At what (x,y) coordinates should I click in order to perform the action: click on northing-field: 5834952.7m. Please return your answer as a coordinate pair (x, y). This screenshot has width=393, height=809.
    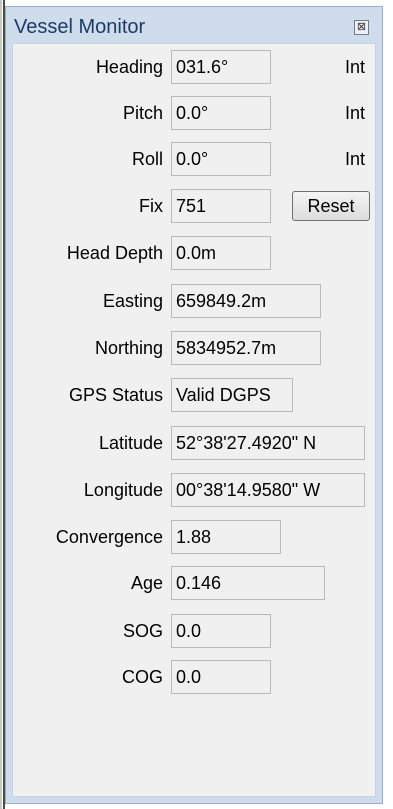
    Looking at the image, I should click on (246, 348).